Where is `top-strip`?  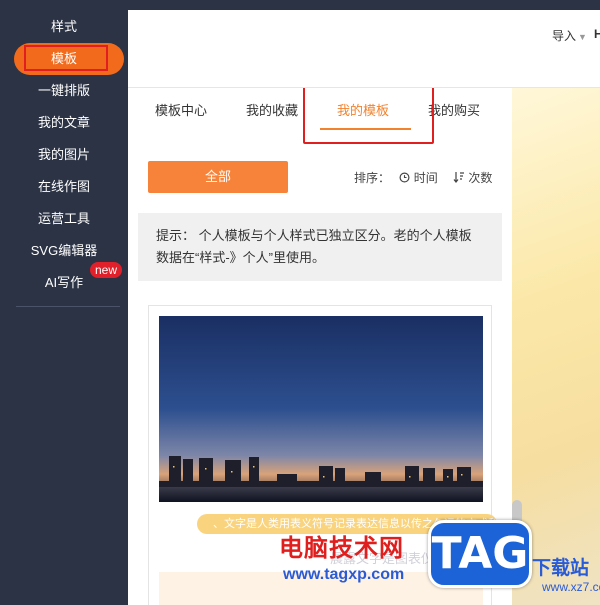
top-strip is located at coordinates (364, 5).